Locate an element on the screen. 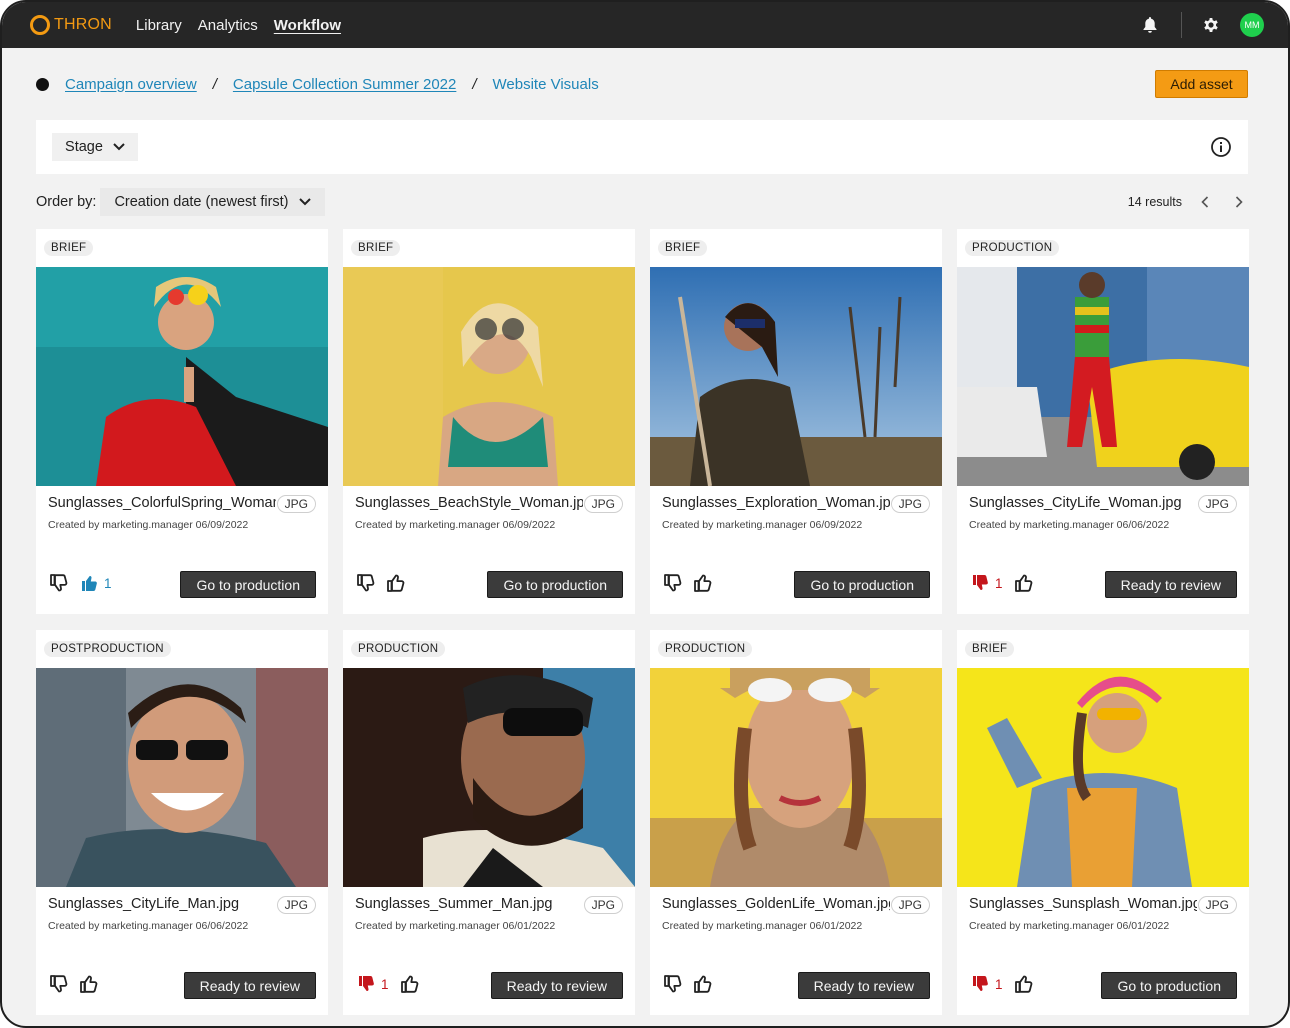  thron-logo: THRON is located at coordinates (71, 25).